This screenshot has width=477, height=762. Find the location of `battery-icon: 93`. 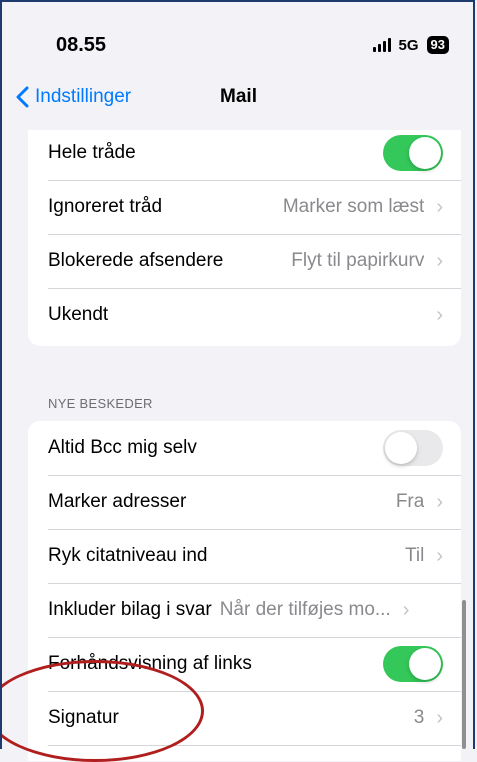

battery-icon: 93 is located at coordinates (437, 45).